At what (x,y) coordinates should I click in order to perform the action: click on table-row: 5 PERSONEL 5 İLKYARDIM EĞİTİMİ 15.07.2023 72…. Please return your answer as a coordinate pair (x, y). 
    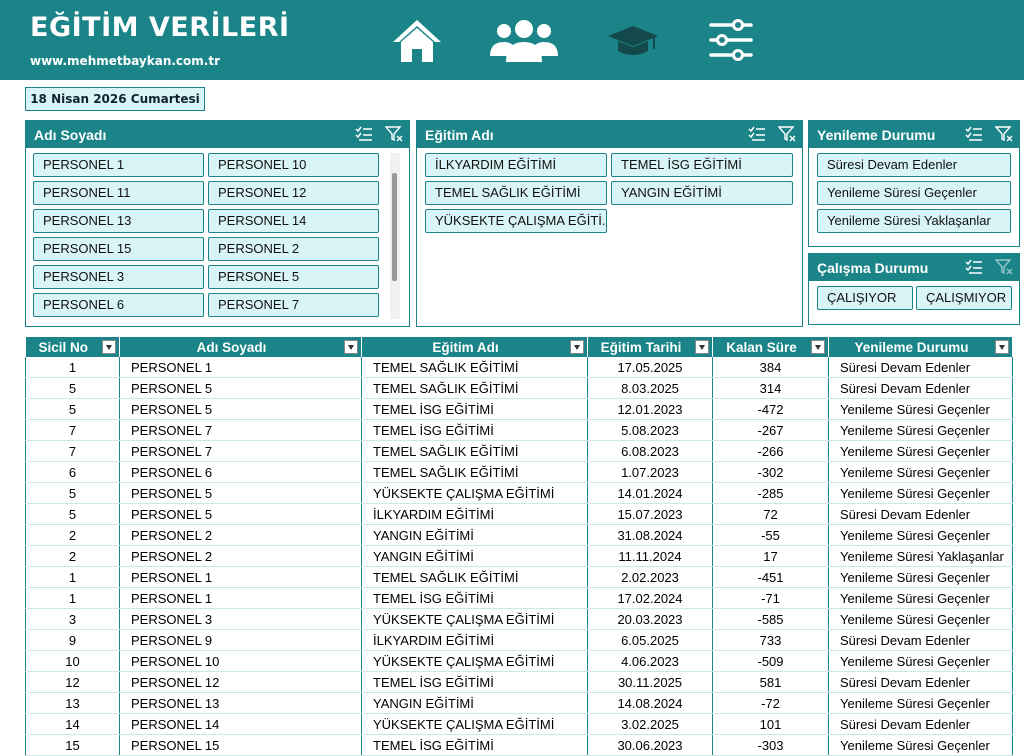
    Looking at the image, I should click on (519, 514).